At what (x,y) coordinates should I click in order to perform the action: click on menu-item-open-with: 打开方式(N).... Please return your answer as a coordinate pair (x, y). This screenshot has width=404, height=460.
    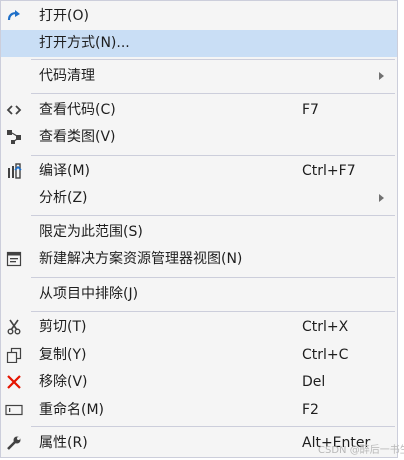
    Looking at the image, I should click on (199, 43).